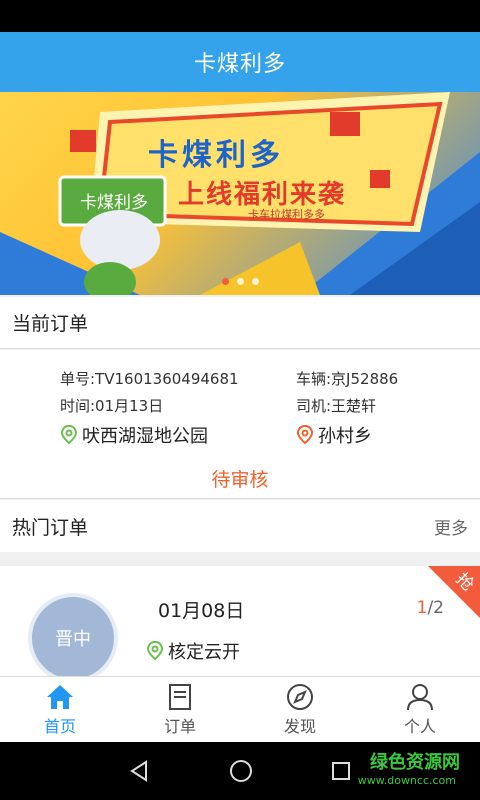 The height and width of the screenshot is (800, 480). I want to click on region-avatar: 晋中, so click(73, 634).